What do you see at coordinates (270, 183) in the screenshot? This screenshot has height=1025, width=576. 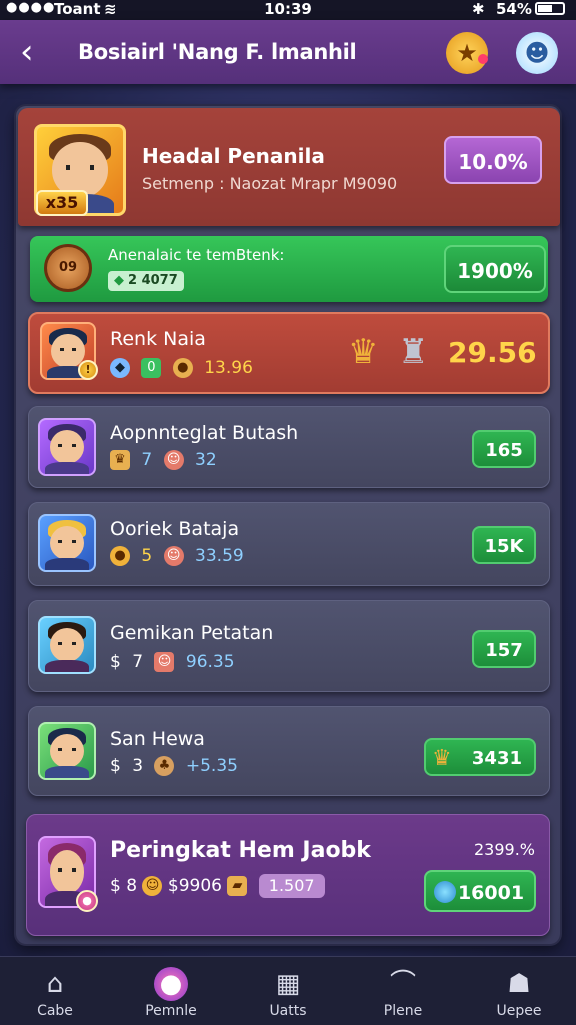 I see `player-subtitle: Setmenp : Naozat Mrapr M9090` at bounding box center [270, 183].